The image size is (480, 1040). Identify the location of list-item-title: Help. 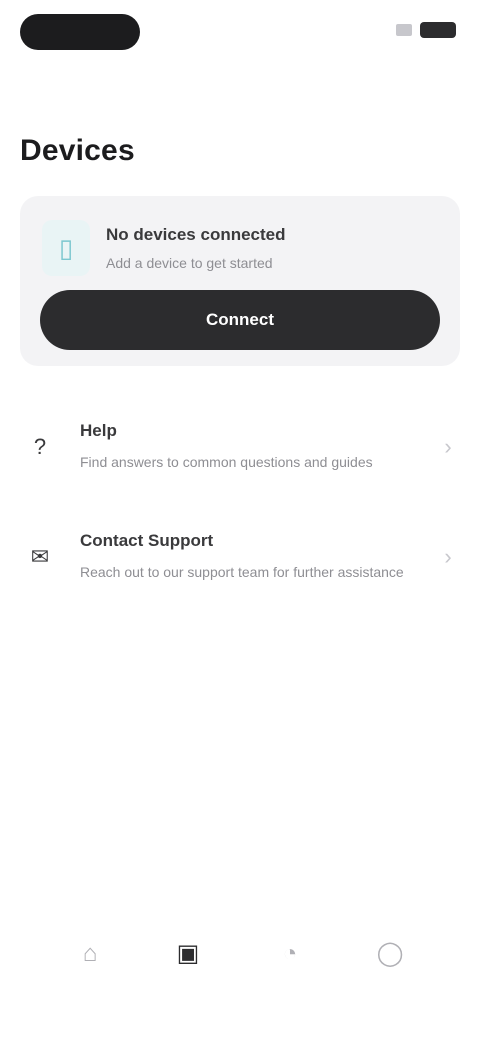
(98, 430).